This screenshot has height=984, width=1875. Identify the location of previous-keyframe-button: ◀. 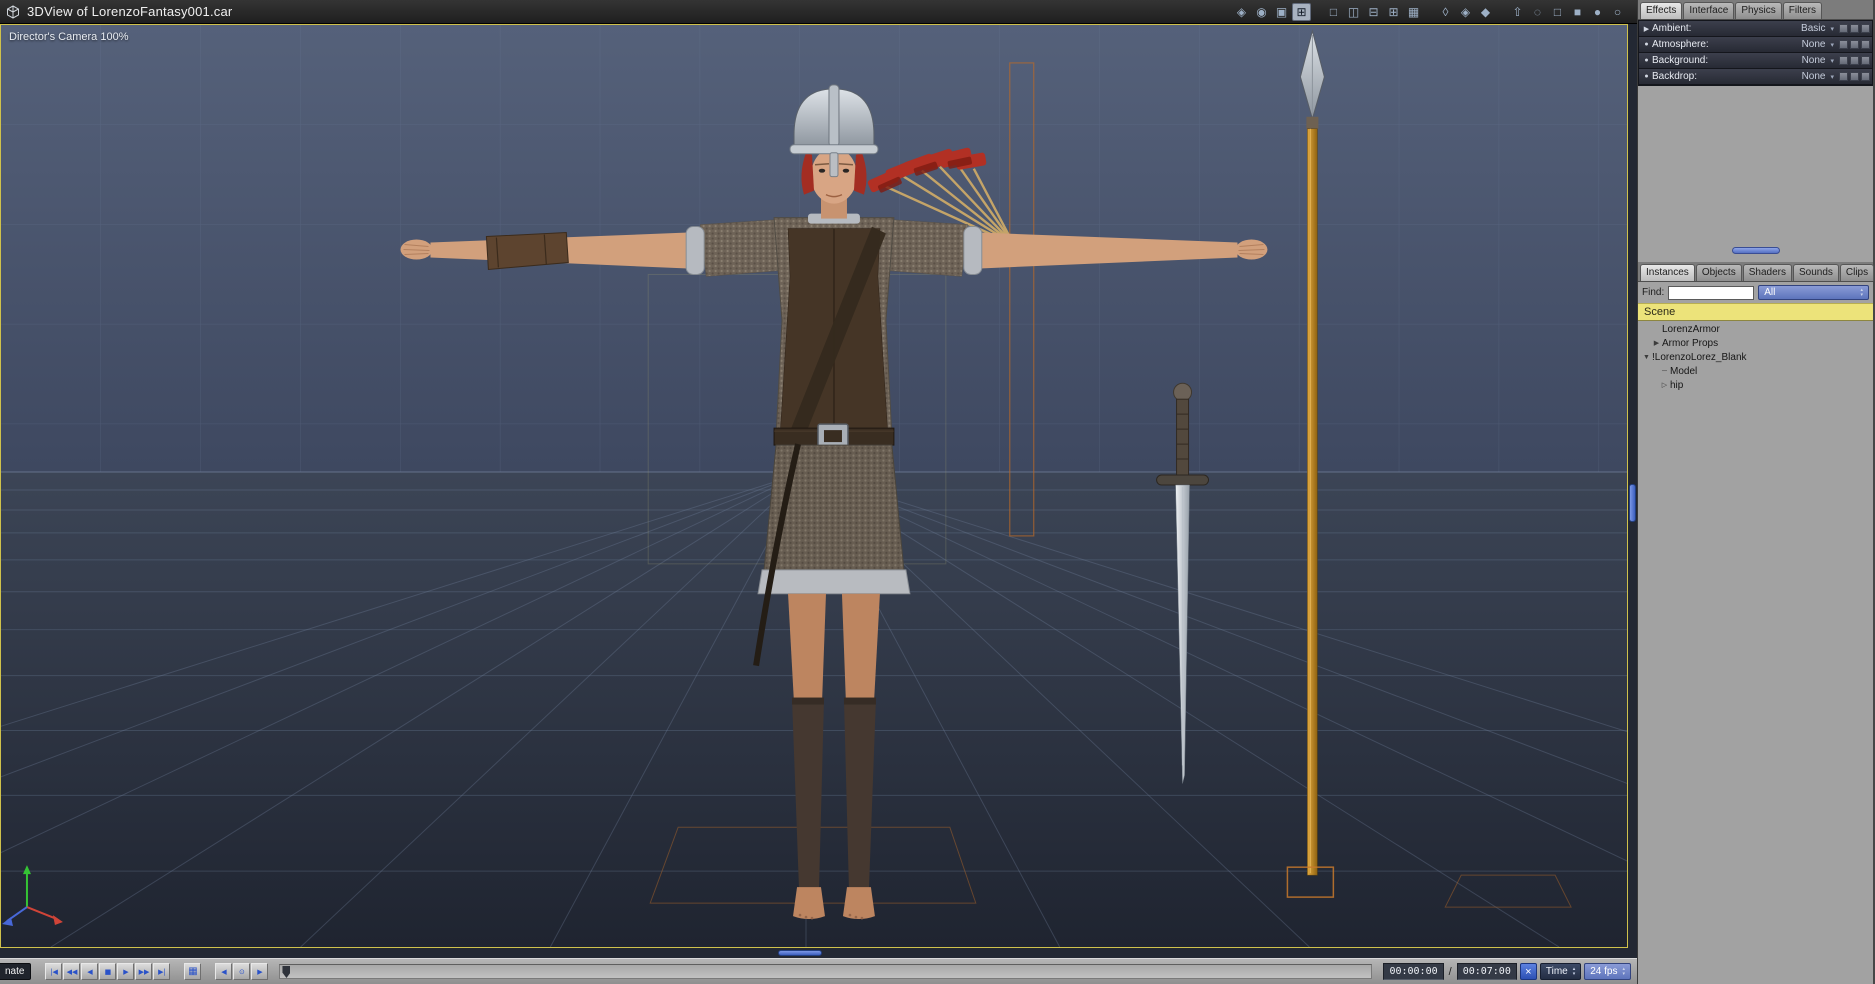
(224, 971).